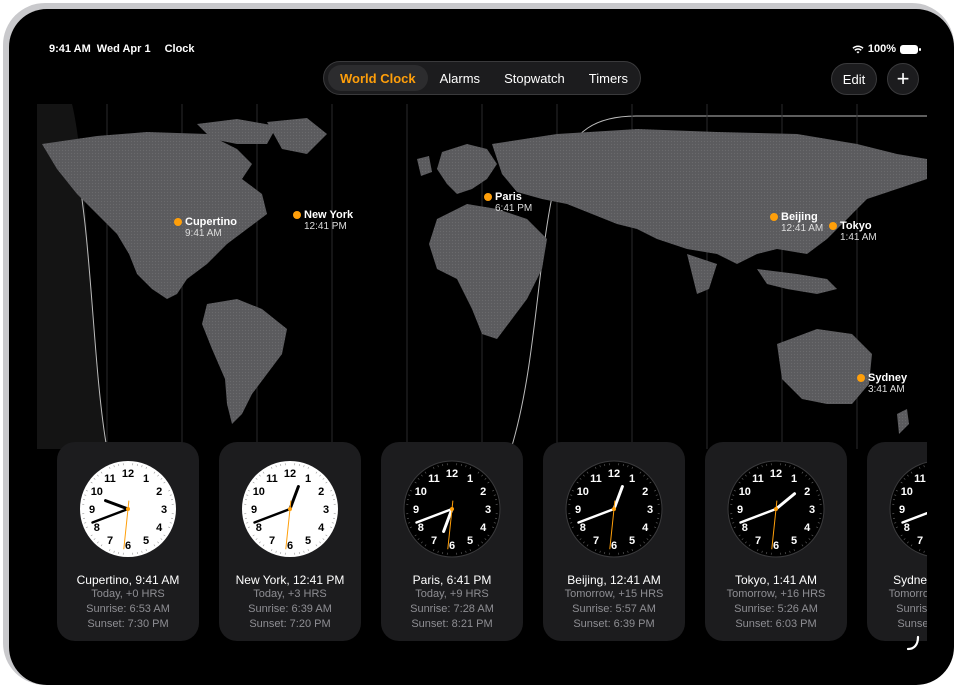  I want to click on clock-sunset: Sunset: 6:39 PM, so click(614, 624).